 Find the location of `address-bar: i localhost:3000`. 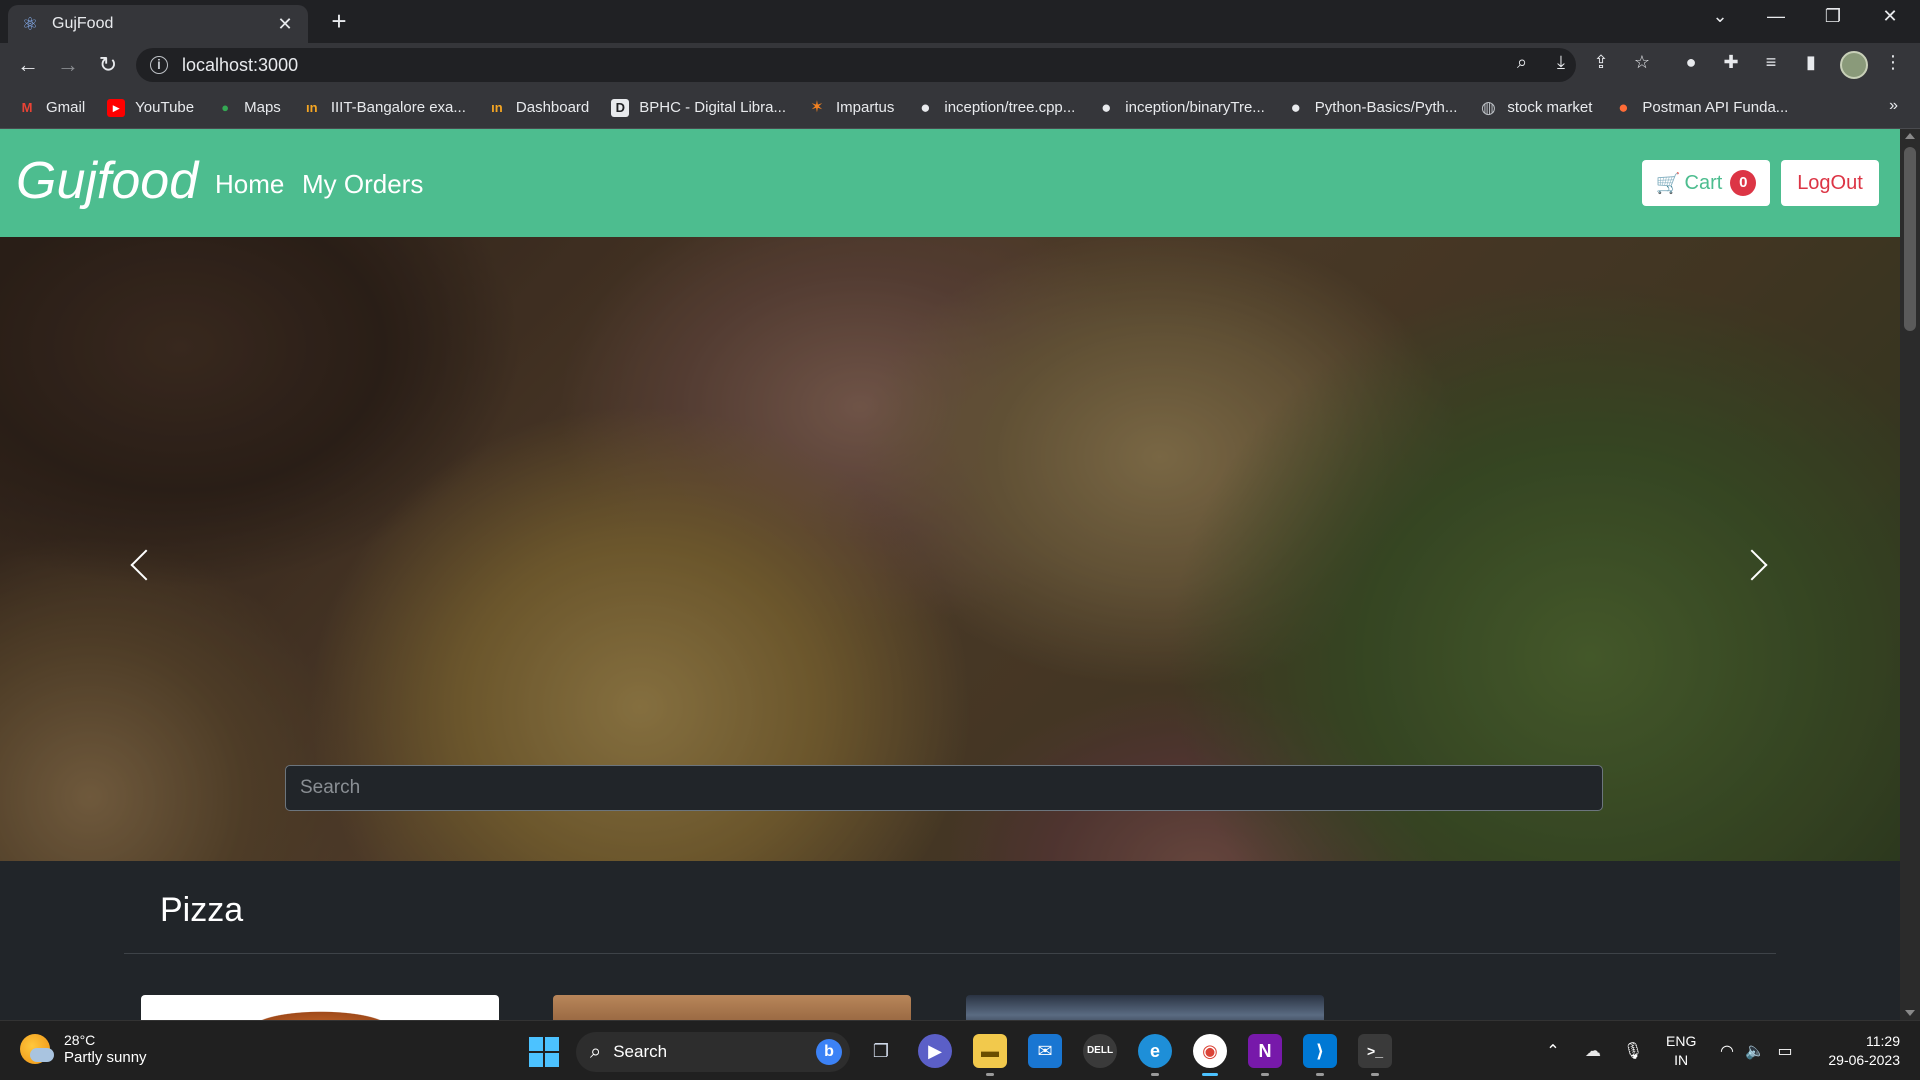

address-bar: i localhost:3000 is located at coordinates (856, 65).